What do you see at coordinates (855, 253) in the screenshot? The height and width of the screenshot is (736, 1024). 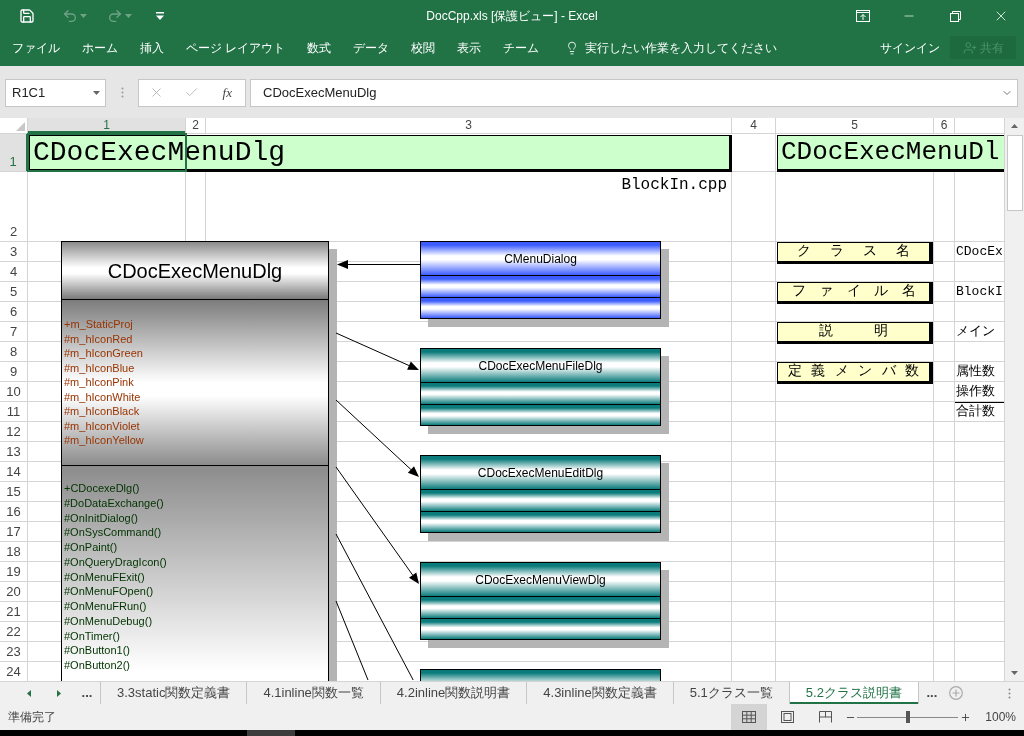 I see `label-cell: クラス名` at bounding box center [855, 253].